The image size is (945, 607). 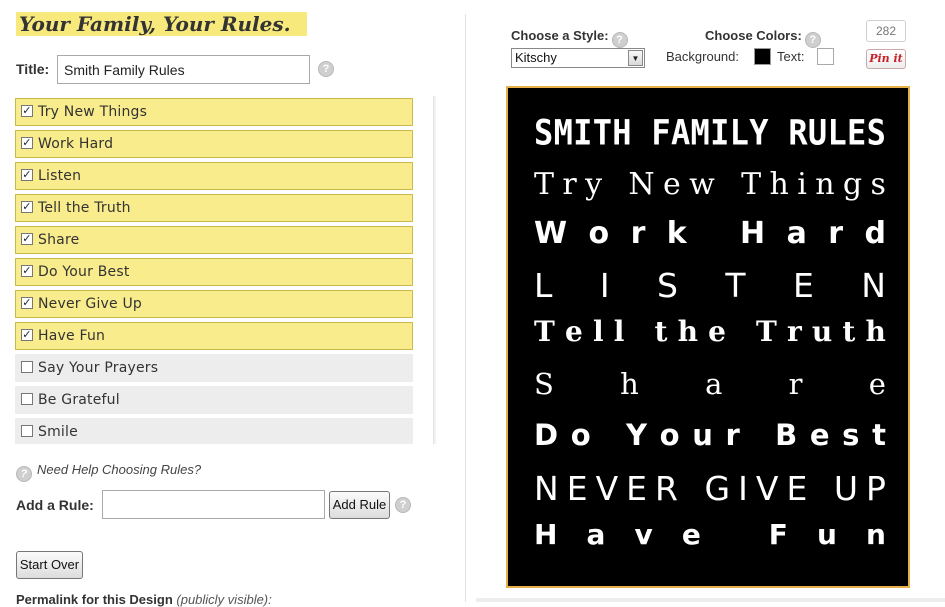 What do you see at coordinates (778, 534) in the screenshot?
I see `poster-letter: F` at bounding box center [778, 534].